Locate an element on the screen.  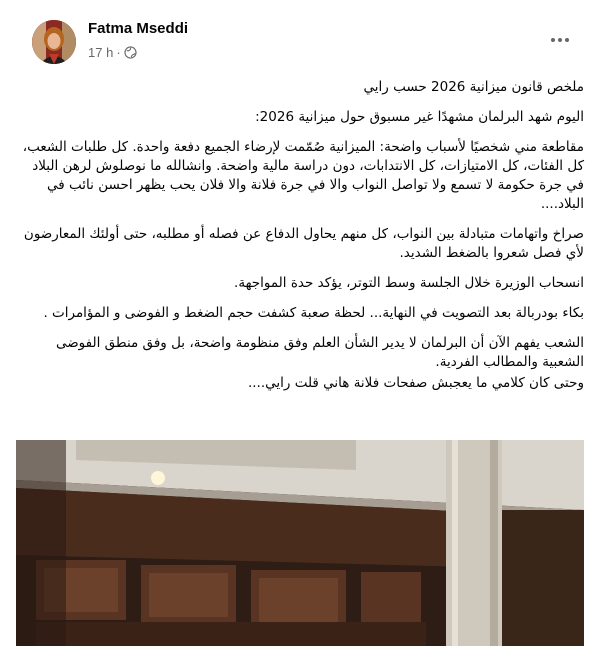
globe-icon is located at coordinates (130, 52).